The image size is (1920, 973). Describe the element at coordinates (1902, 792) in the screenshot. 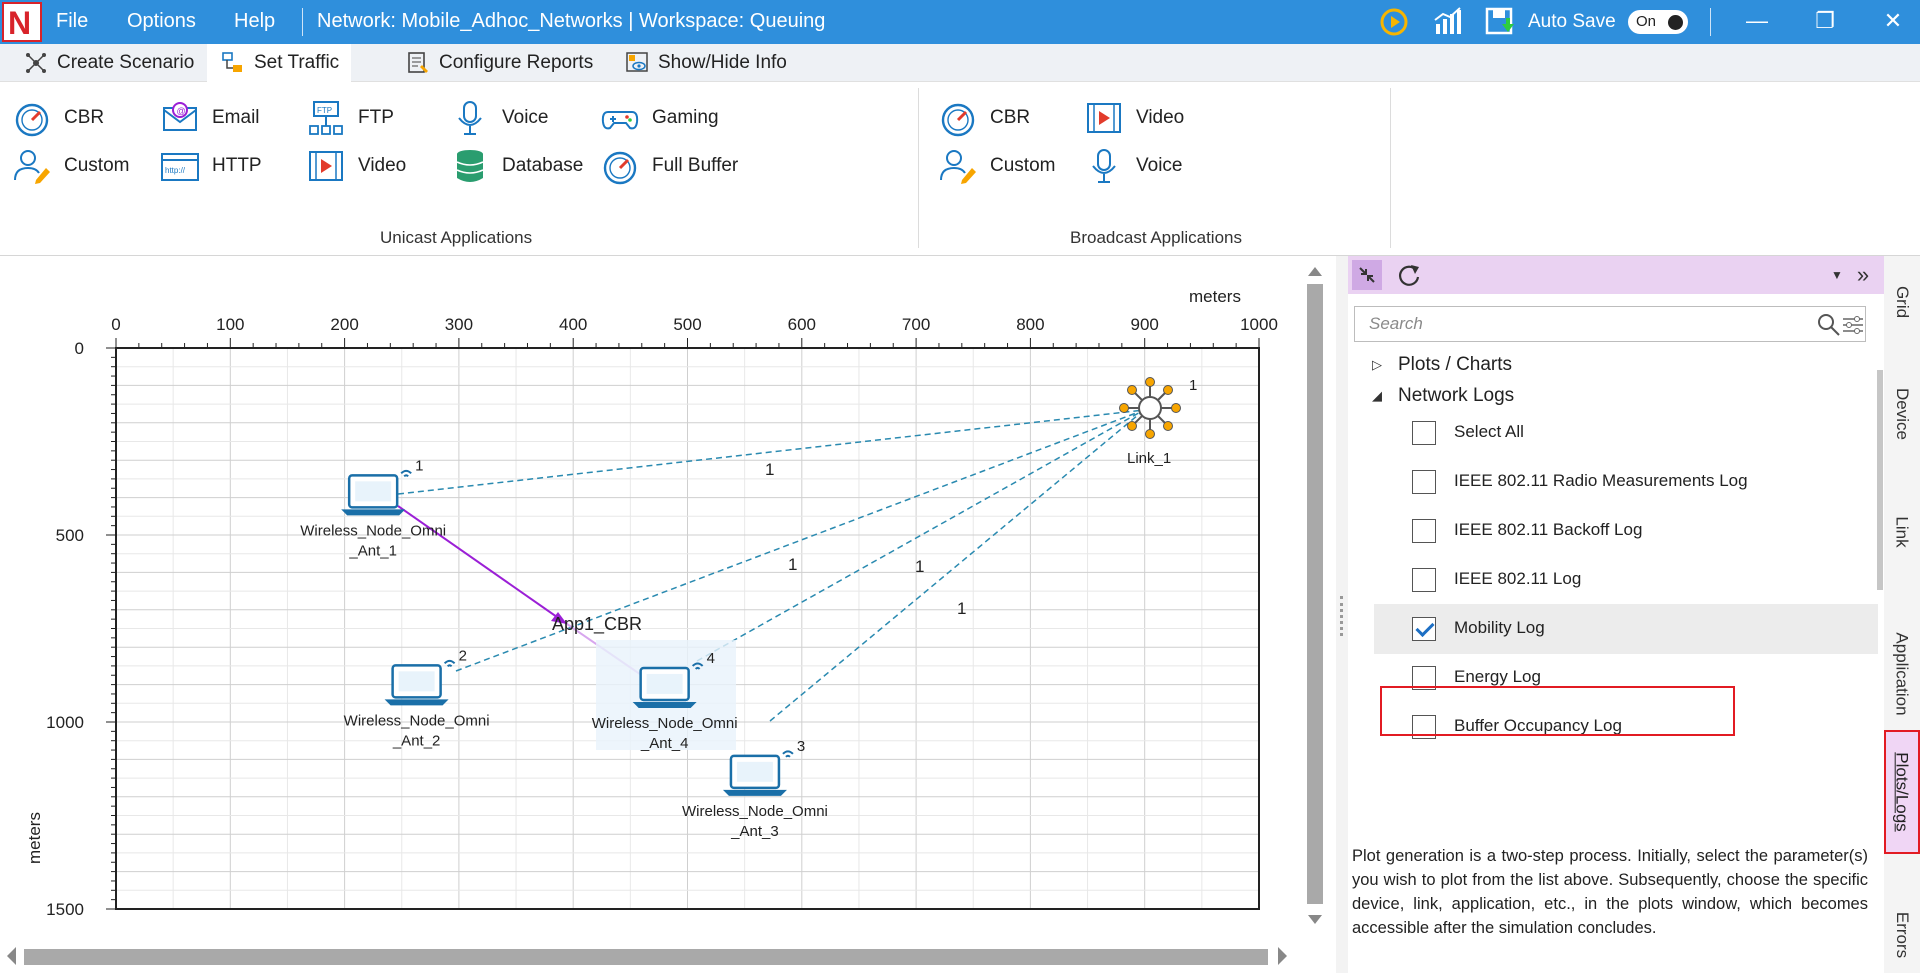

I see `side-tab-plots-logs: Plots/Logs` at that location.